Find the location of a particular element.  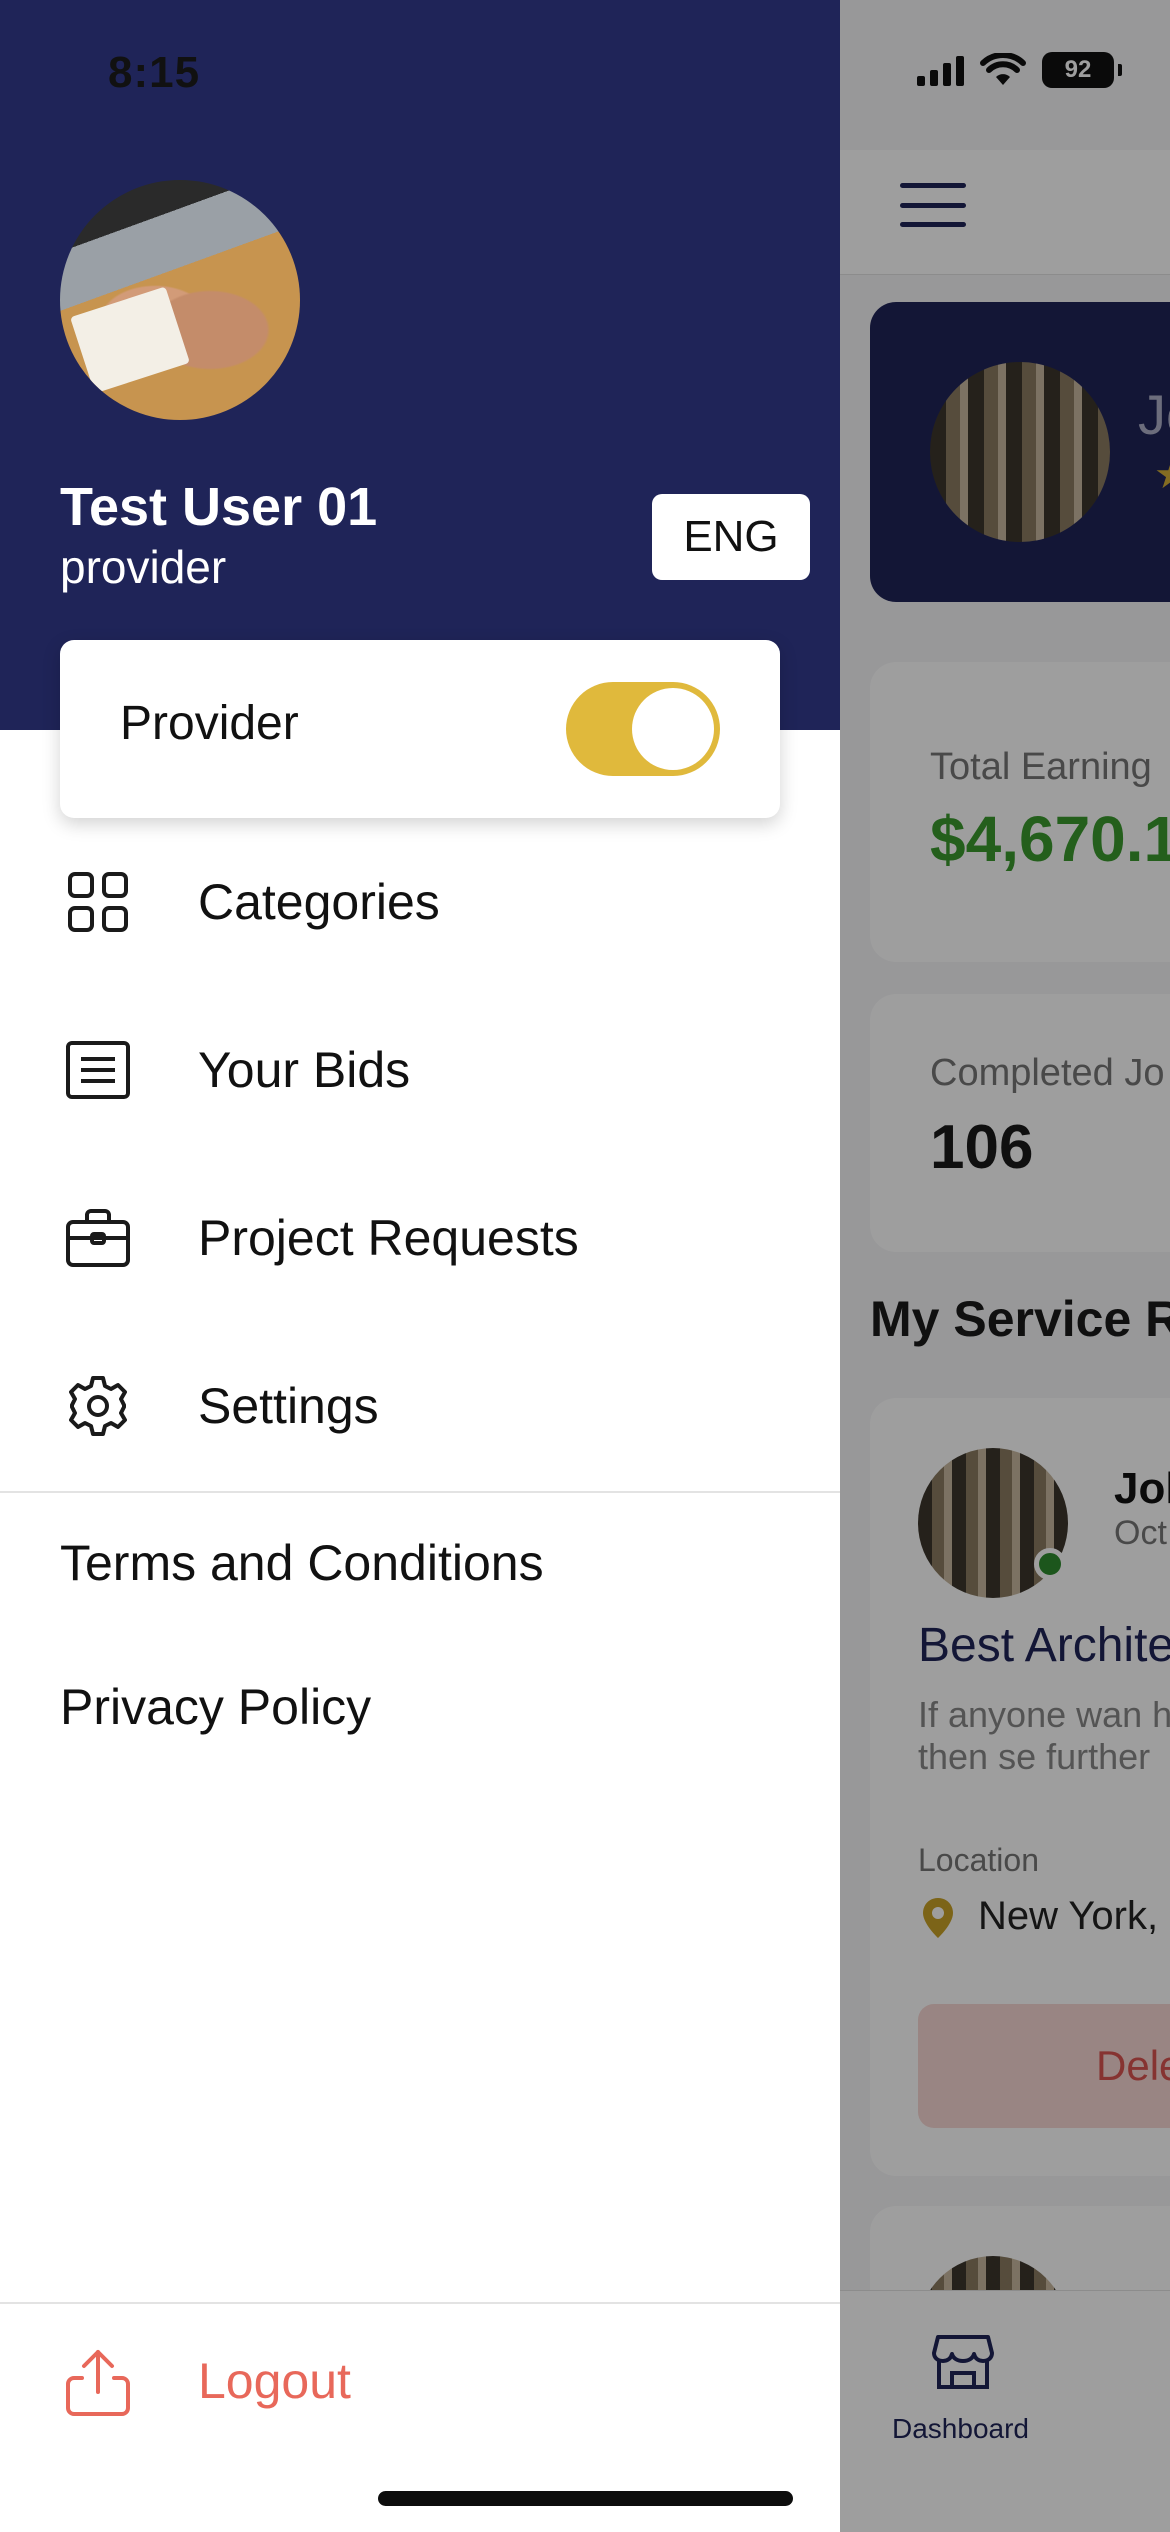

grid-icon is located at coordinates (98, 902).